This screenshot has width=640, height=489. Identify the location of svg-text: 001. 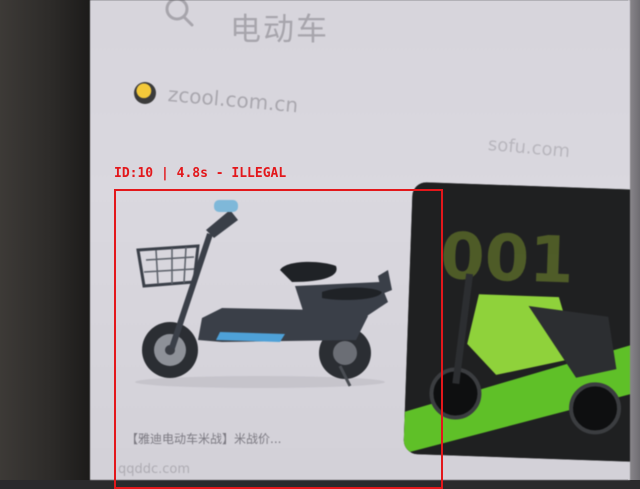
(507, 259).